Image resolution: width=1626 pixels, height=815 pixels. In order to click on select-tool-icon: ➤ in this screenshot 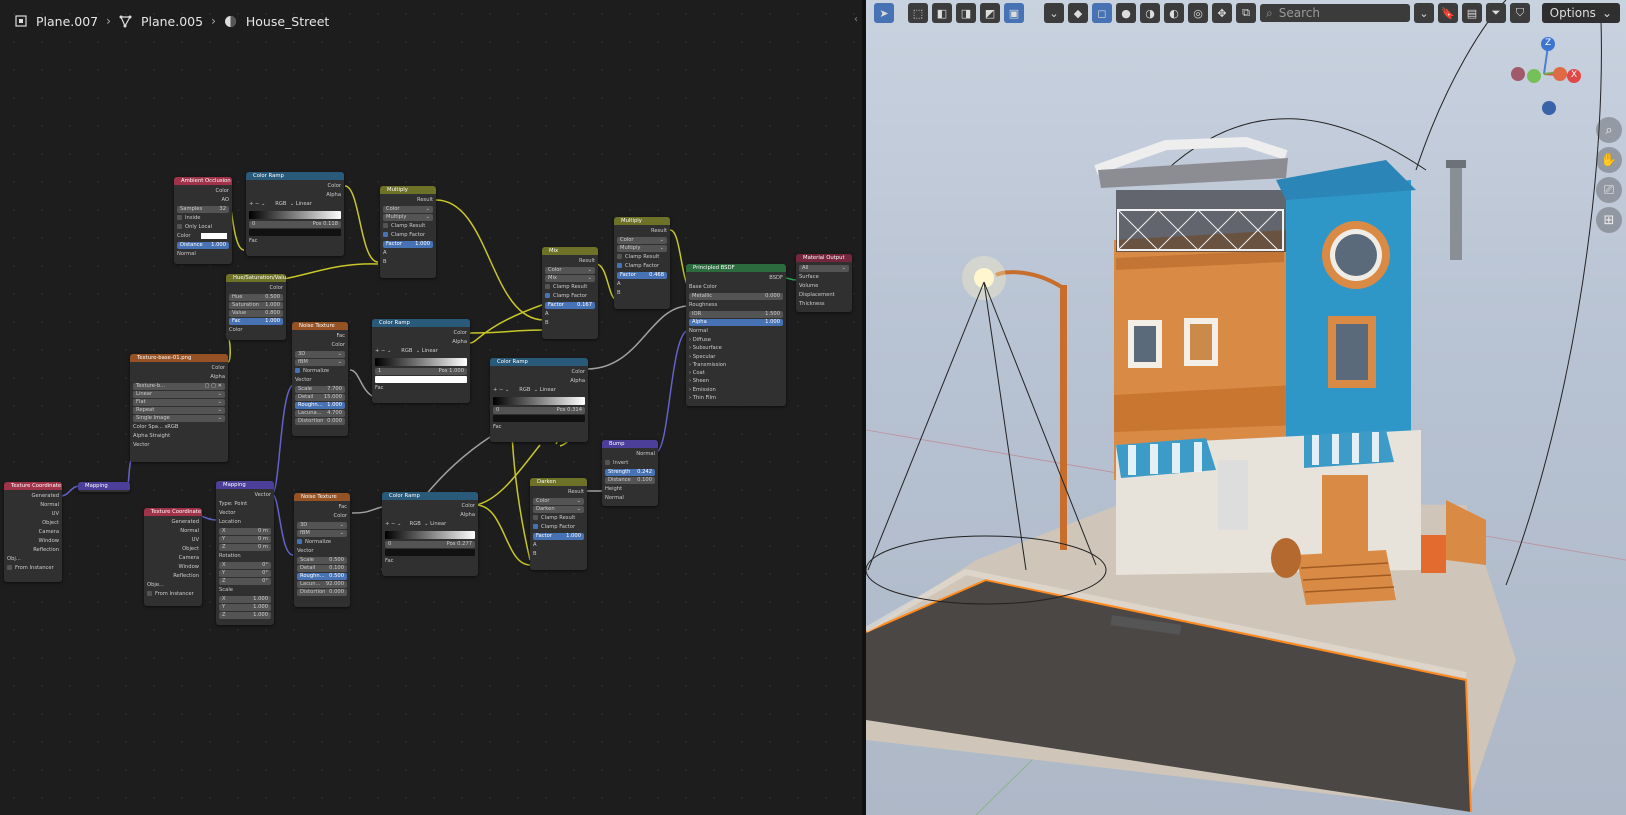, I will do `click(884, 13)`.